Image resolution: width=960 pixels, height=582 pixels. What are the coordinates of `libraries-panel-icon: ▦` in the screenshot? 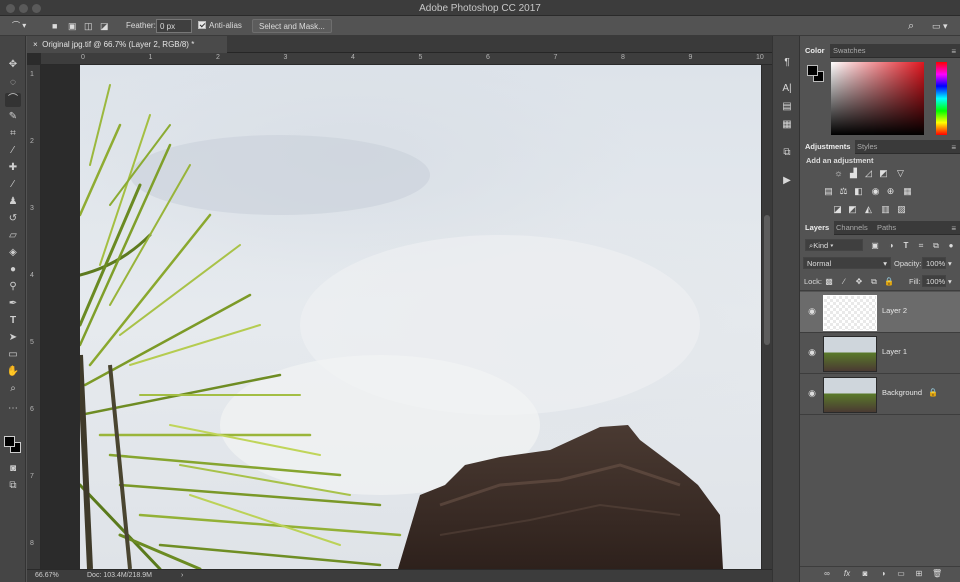 It's located at (787, 125).